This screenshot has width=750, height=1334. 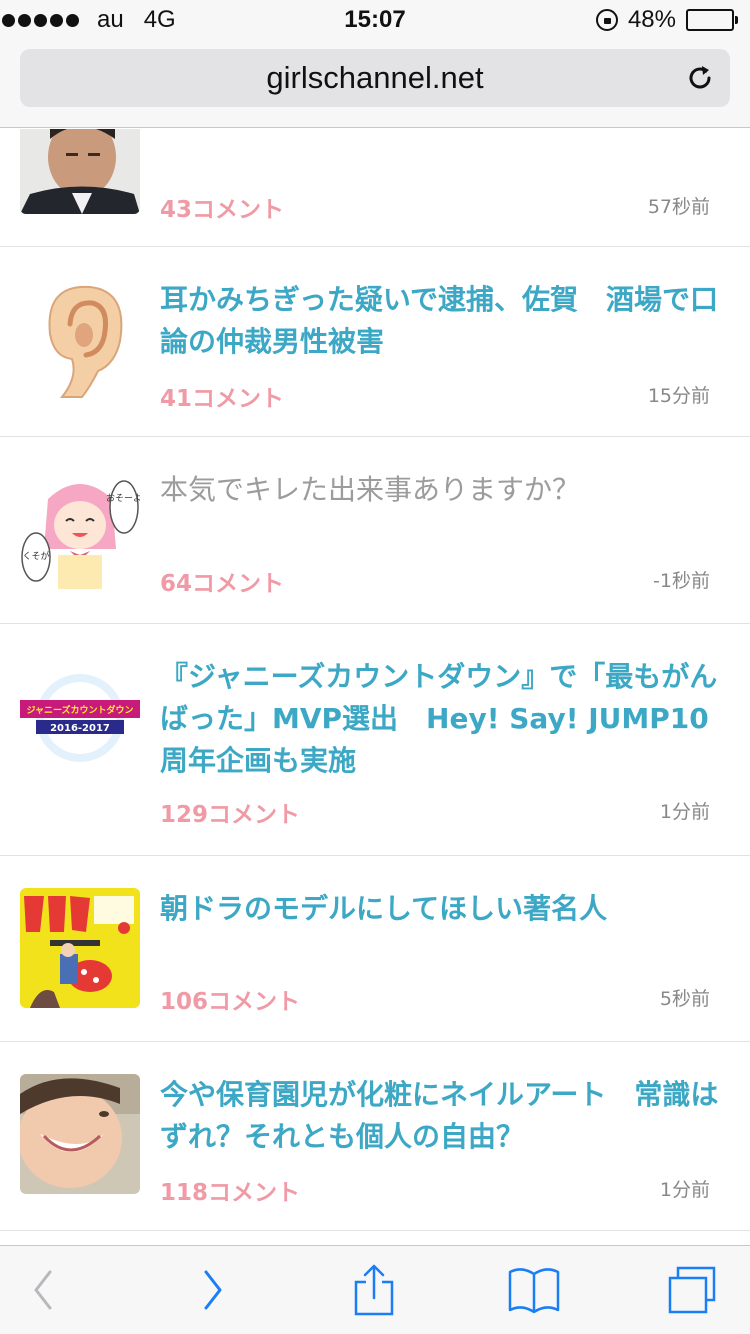 I want to click on logo-text: ジャニーズカウントダウン, so click(x=79, y=710).